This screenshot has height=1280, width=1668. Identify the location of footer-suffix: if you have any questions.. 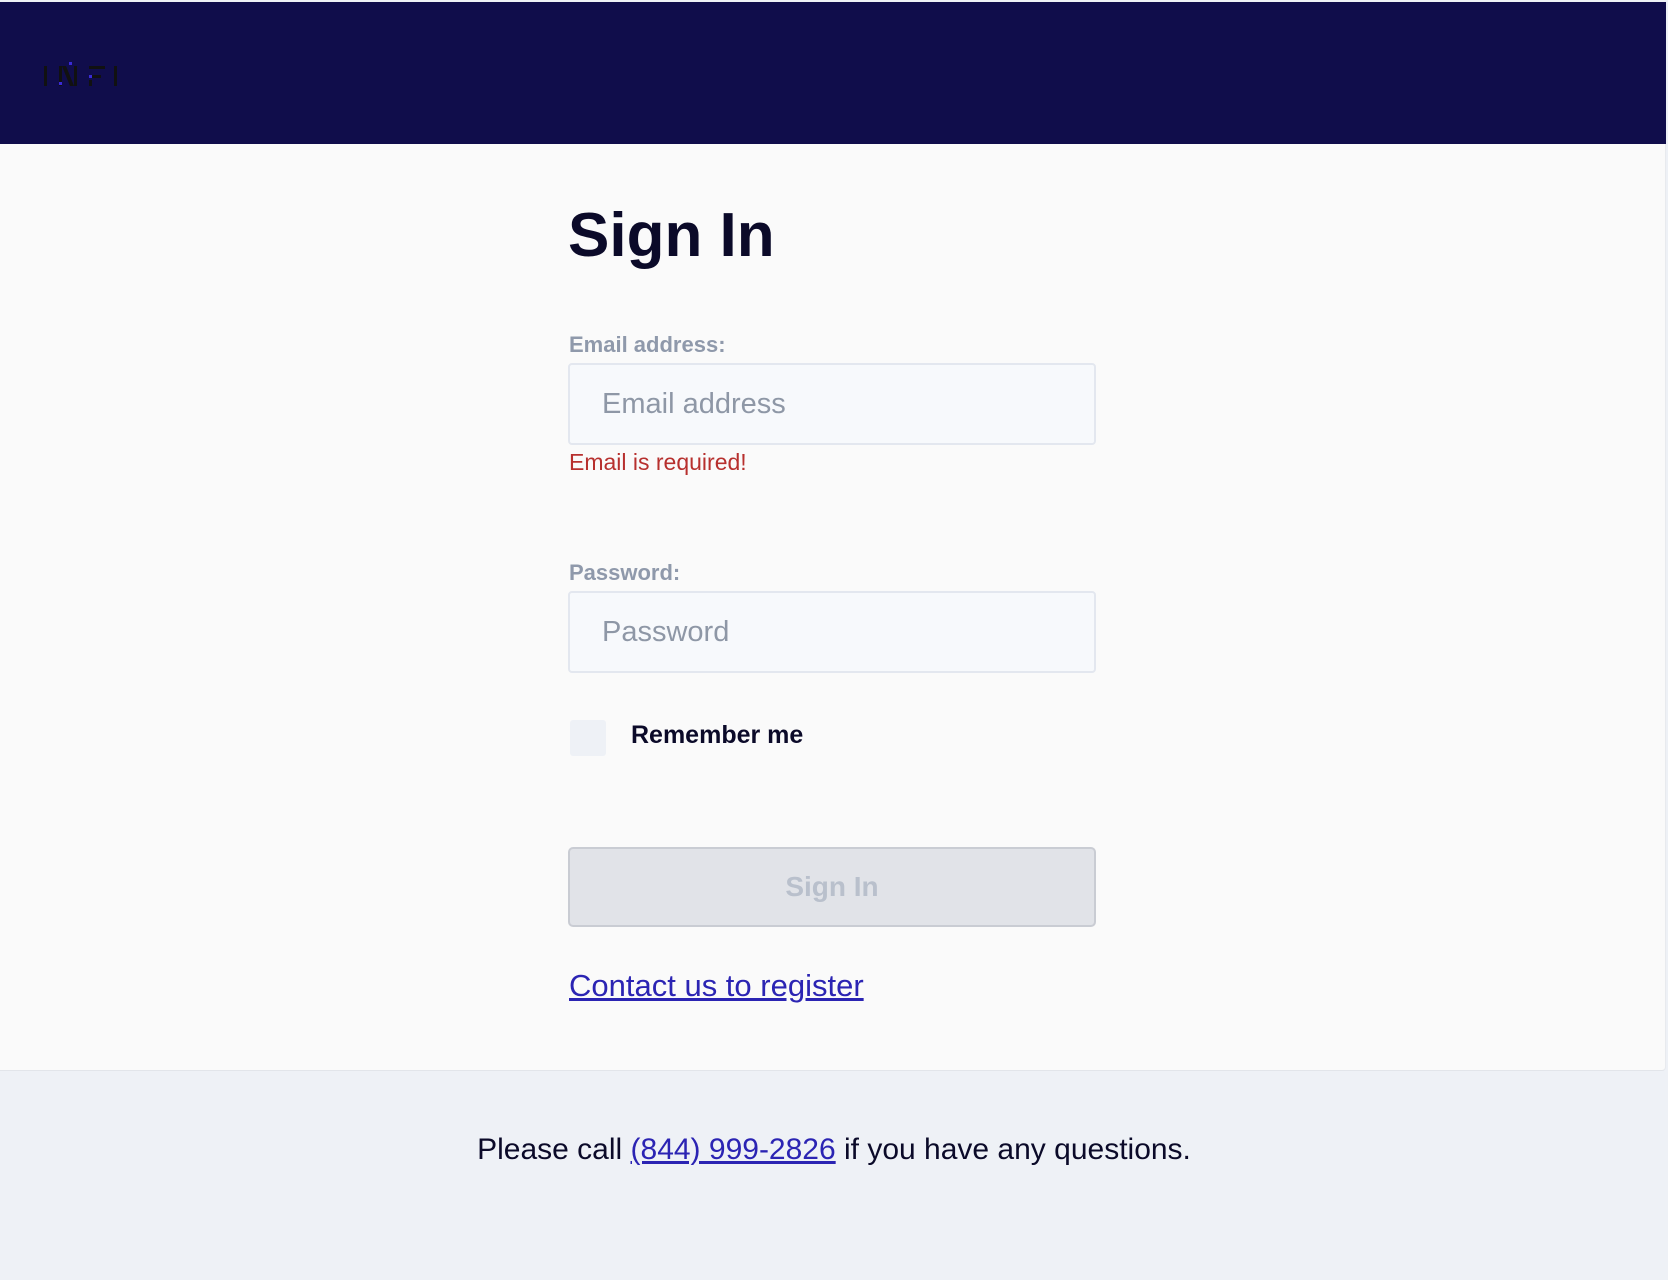
(1013, 1149).